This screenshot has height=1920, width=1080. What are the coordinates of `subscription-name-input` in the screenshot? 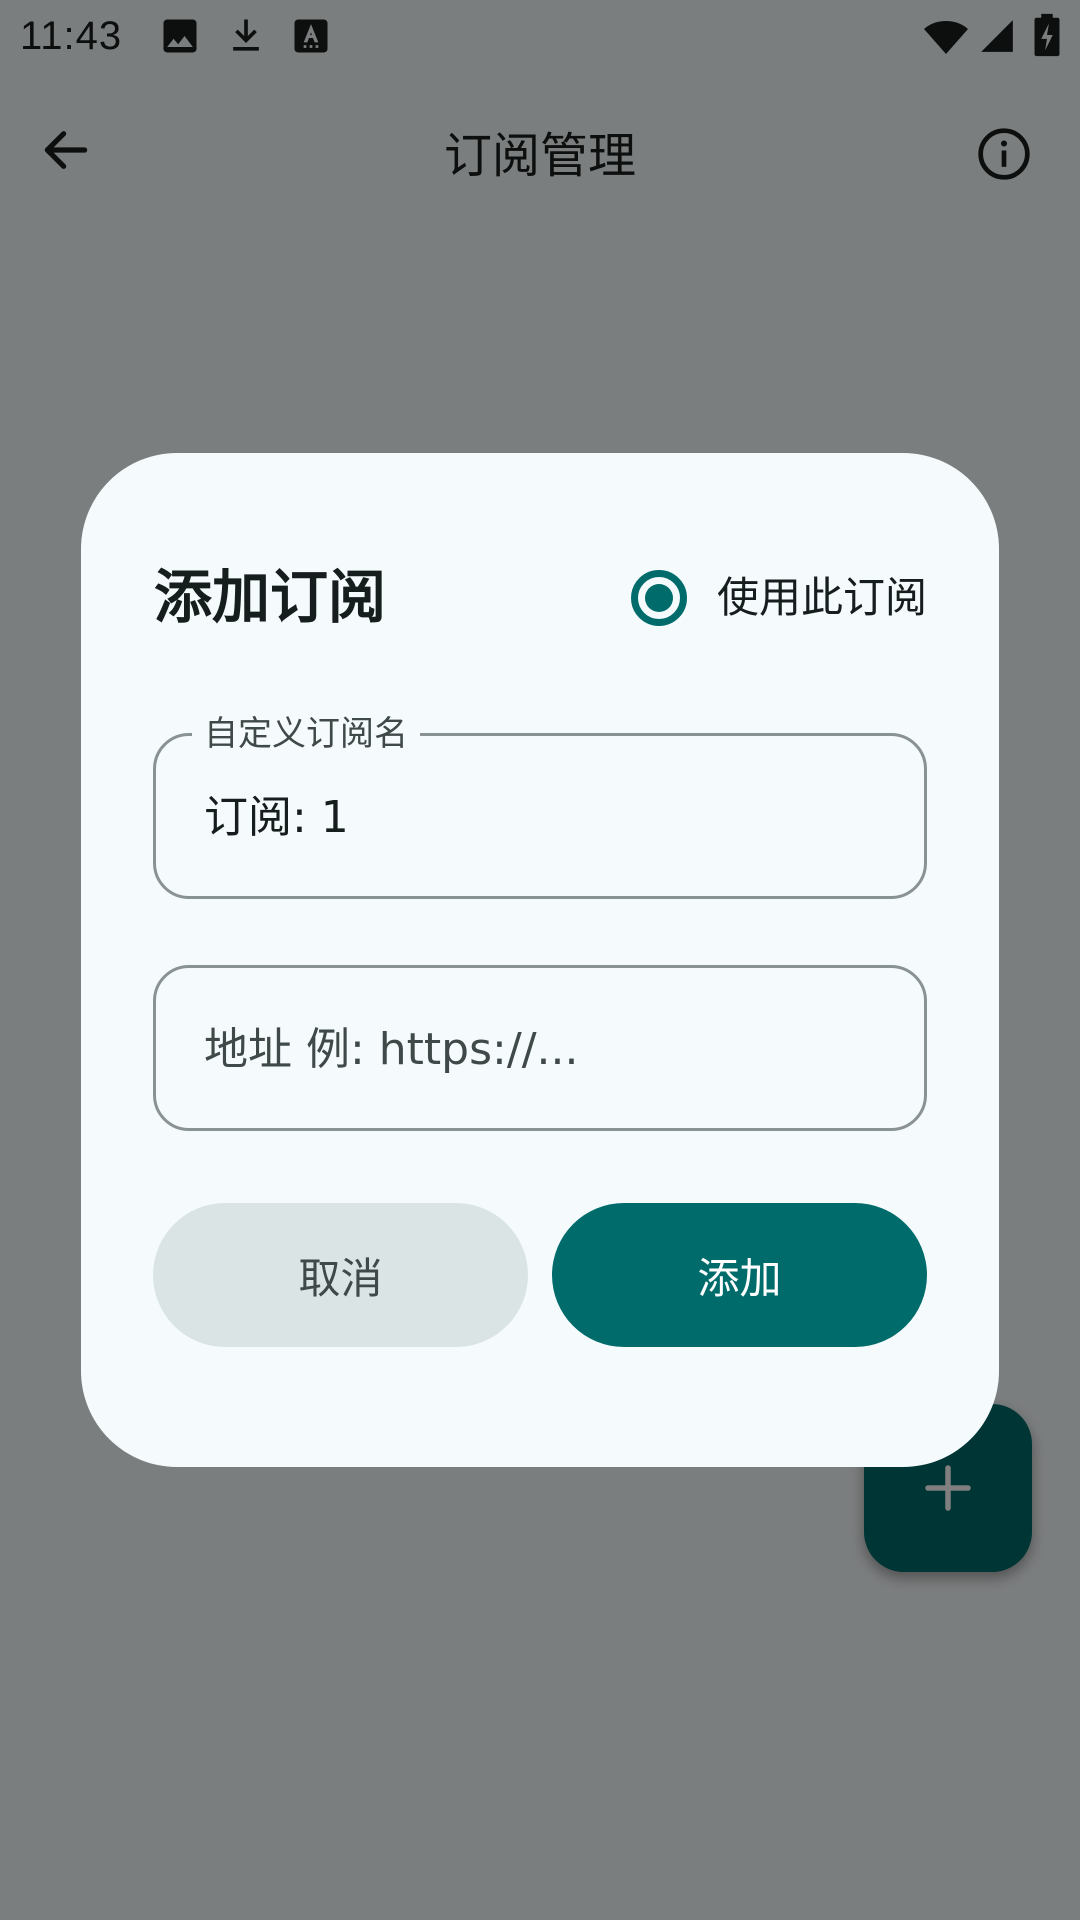 It's located at (544, 818).